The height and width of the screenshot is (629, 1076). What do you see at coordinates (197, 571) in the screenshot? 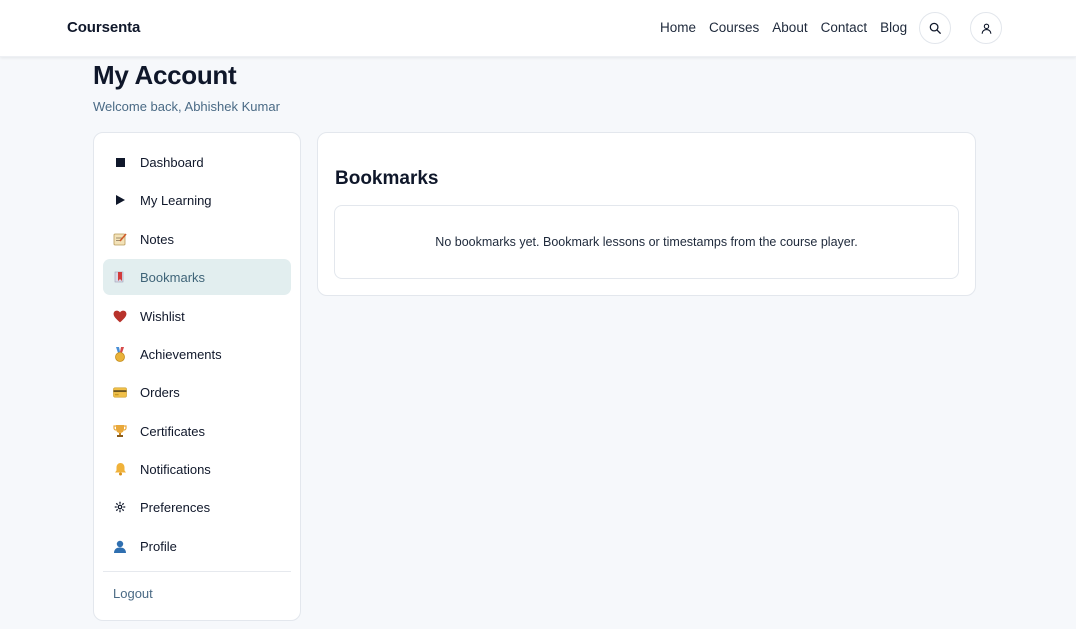
I see `sidebar-divider` at bounding box center [197, 571].